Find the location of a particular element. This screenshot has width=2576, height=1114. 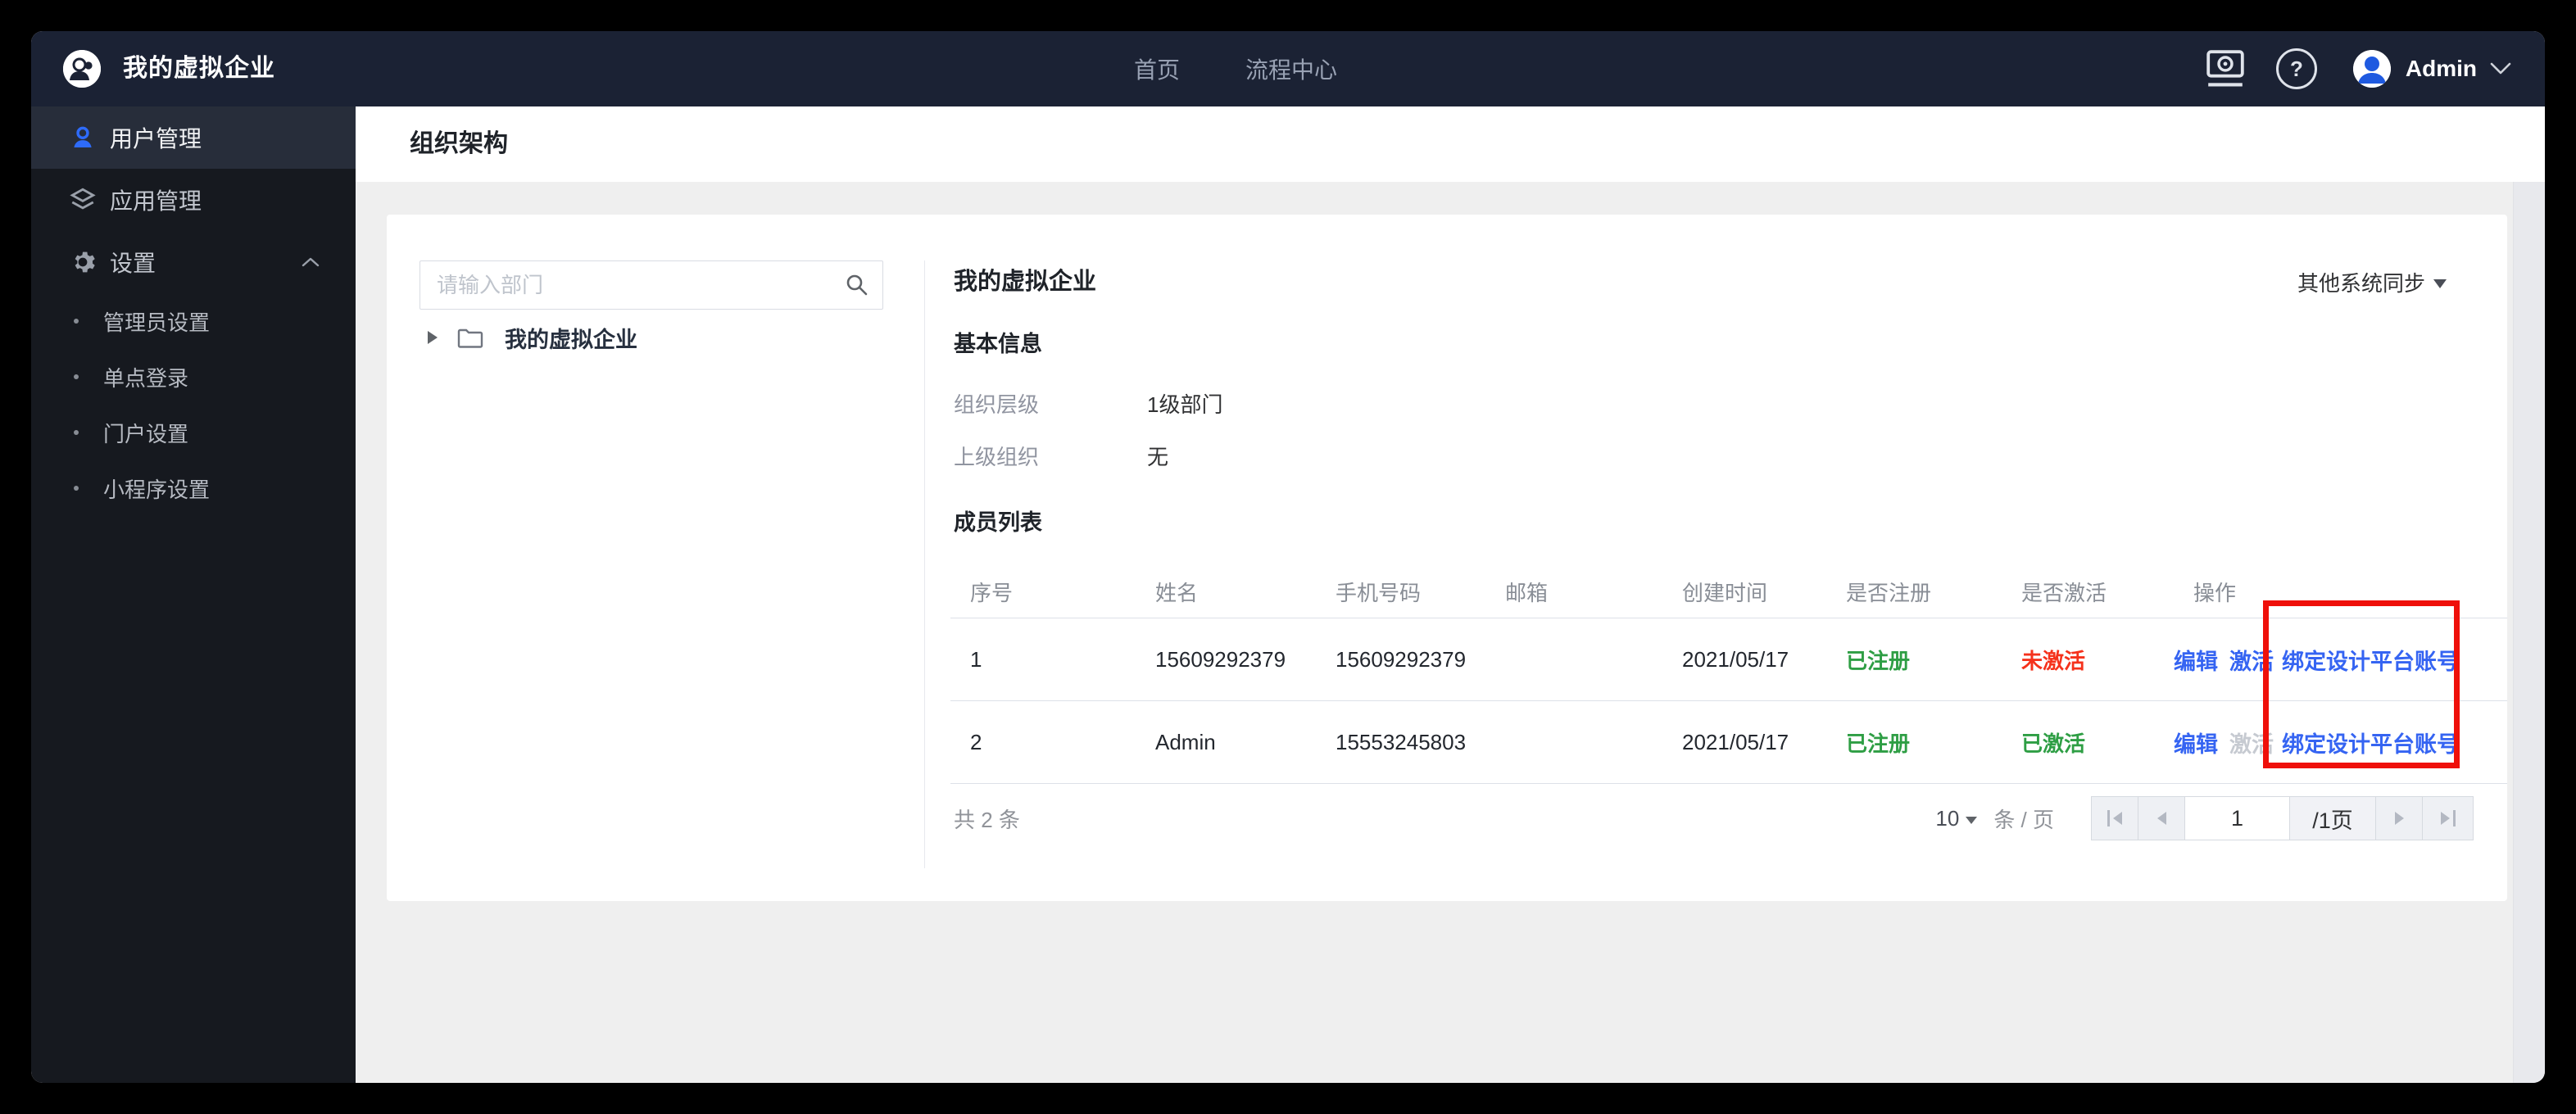

layers-icon is located at coordinates (83, 200).